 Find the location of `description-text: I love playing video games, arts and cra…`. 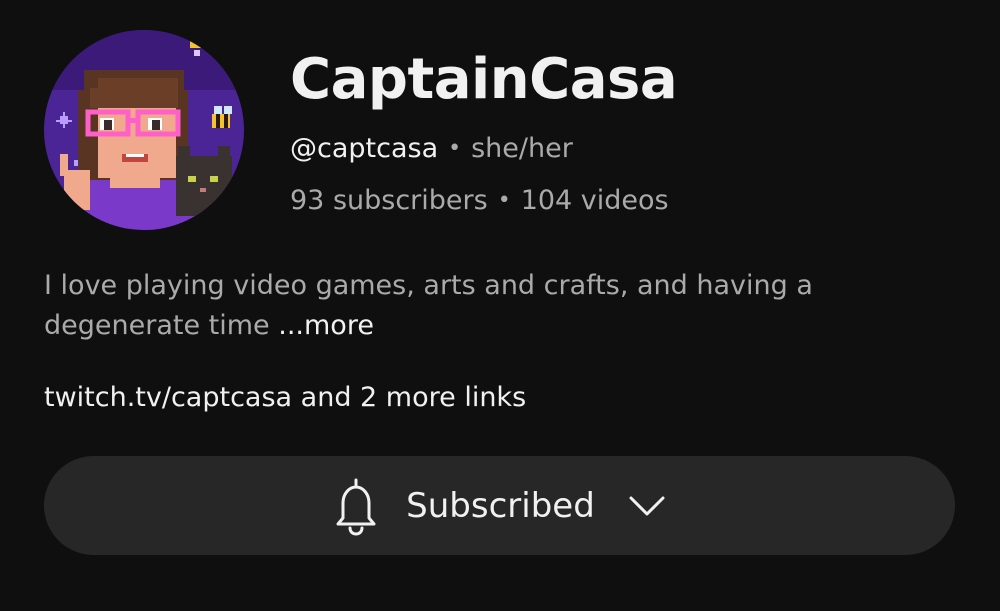

description-text: I love playing video games, arts and cra… is located at coordinates (428, 305).